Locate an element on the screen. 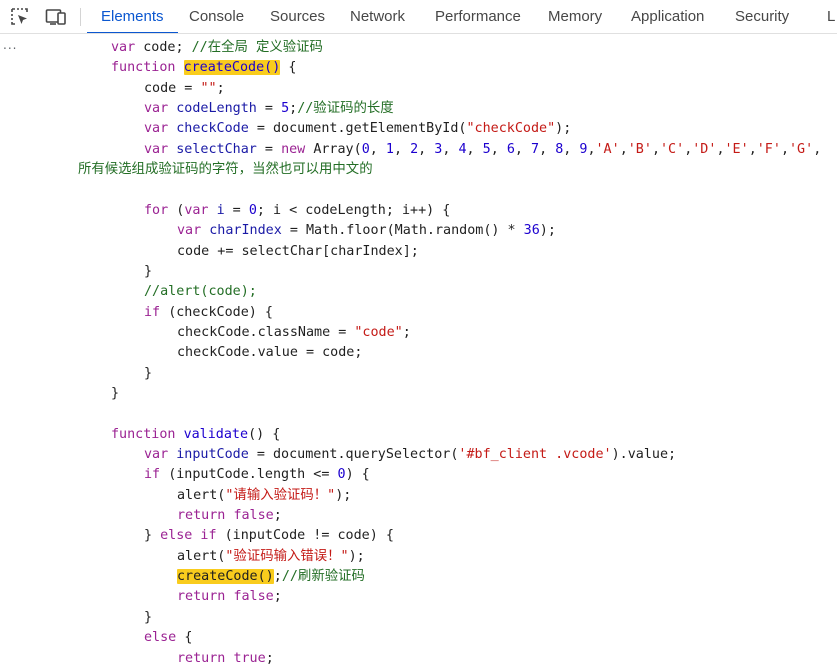  code-token: code += selectChar[charIndex]; is located at coordinates (298, 251).